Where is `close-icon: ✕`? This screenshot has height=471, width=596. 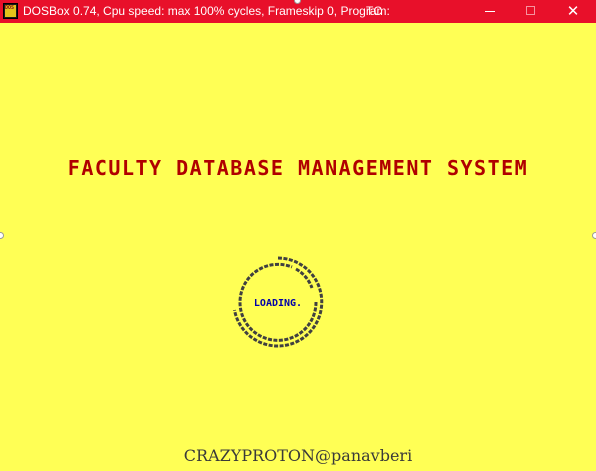 close-icon: ✕ is located at coordinates (573, 11).